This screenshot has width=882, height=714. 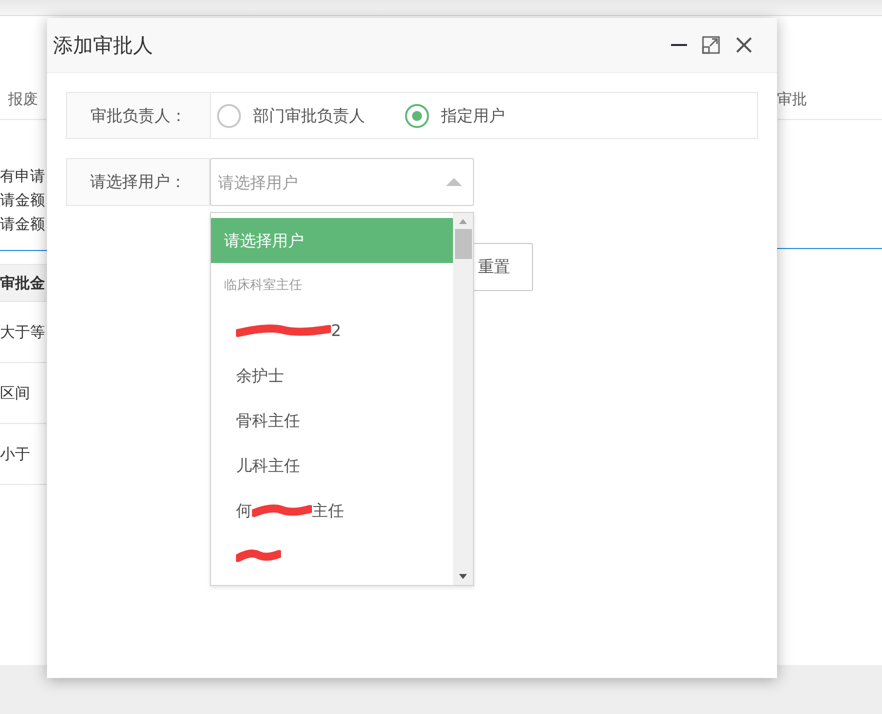 What do you see at coordinates (332, 510) in the screenshot?
I see `dropdown-option: 何 主任` at bounding box center [332, 510].